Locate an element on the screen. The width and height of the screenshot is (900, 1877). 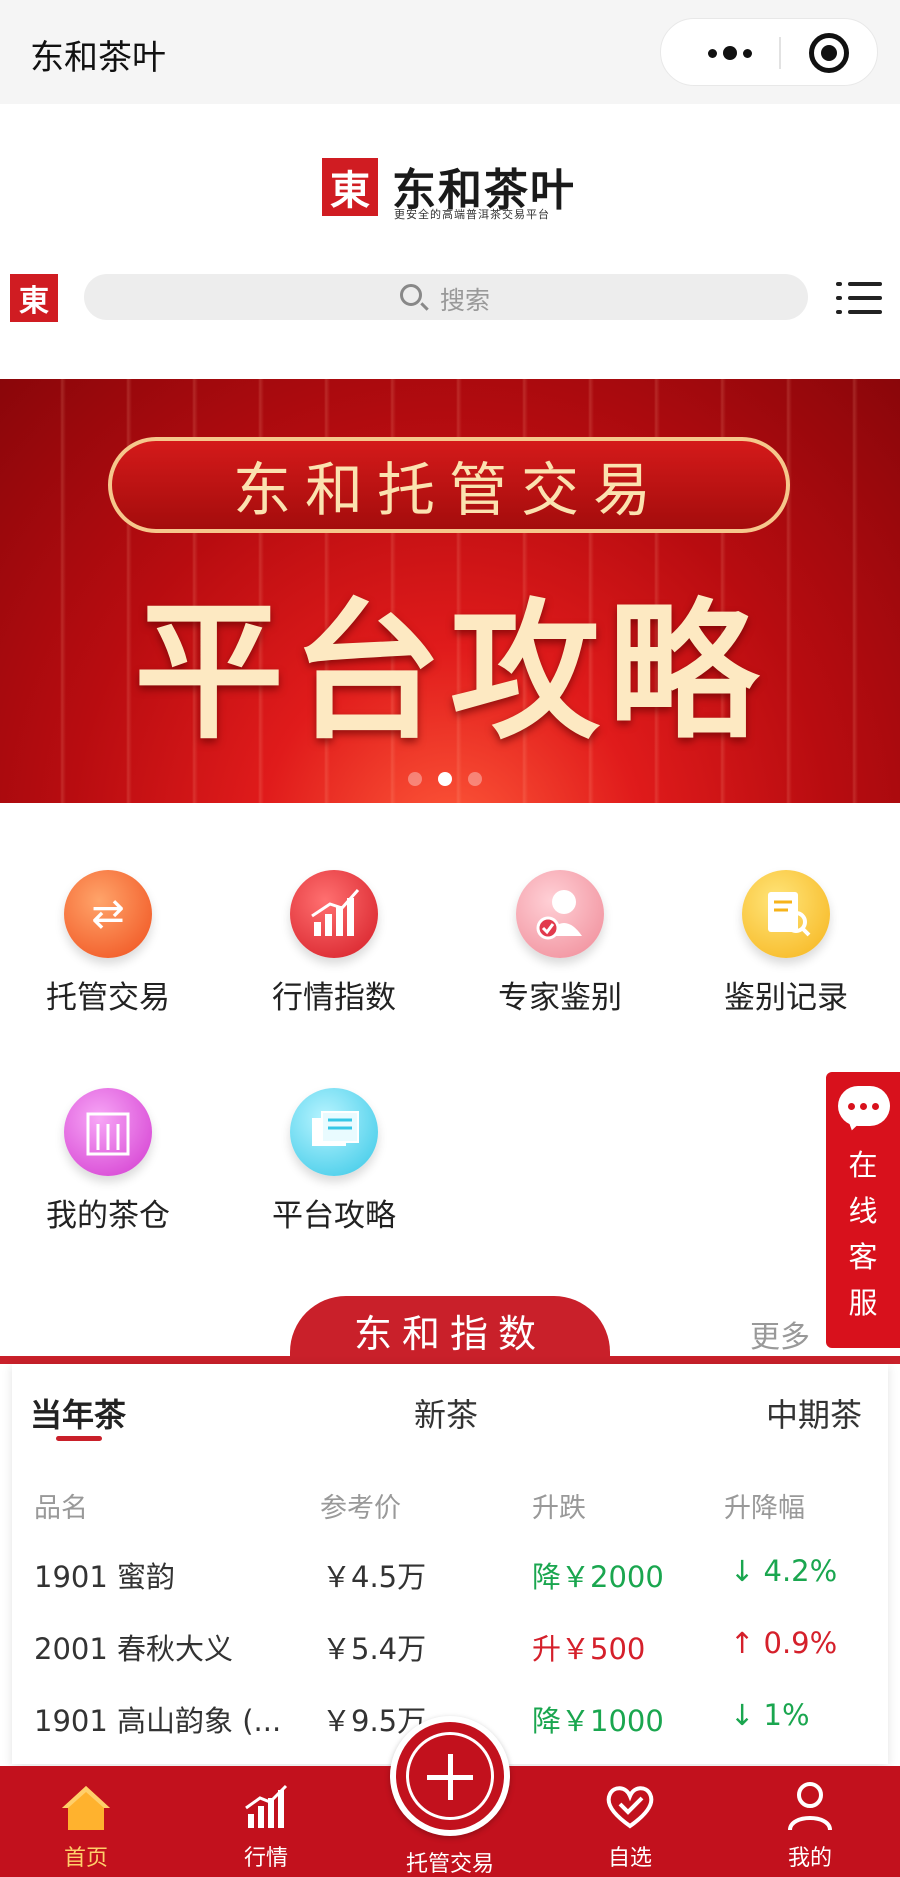
search-placeholder: 搜索 is located at coordinates (465, 300).